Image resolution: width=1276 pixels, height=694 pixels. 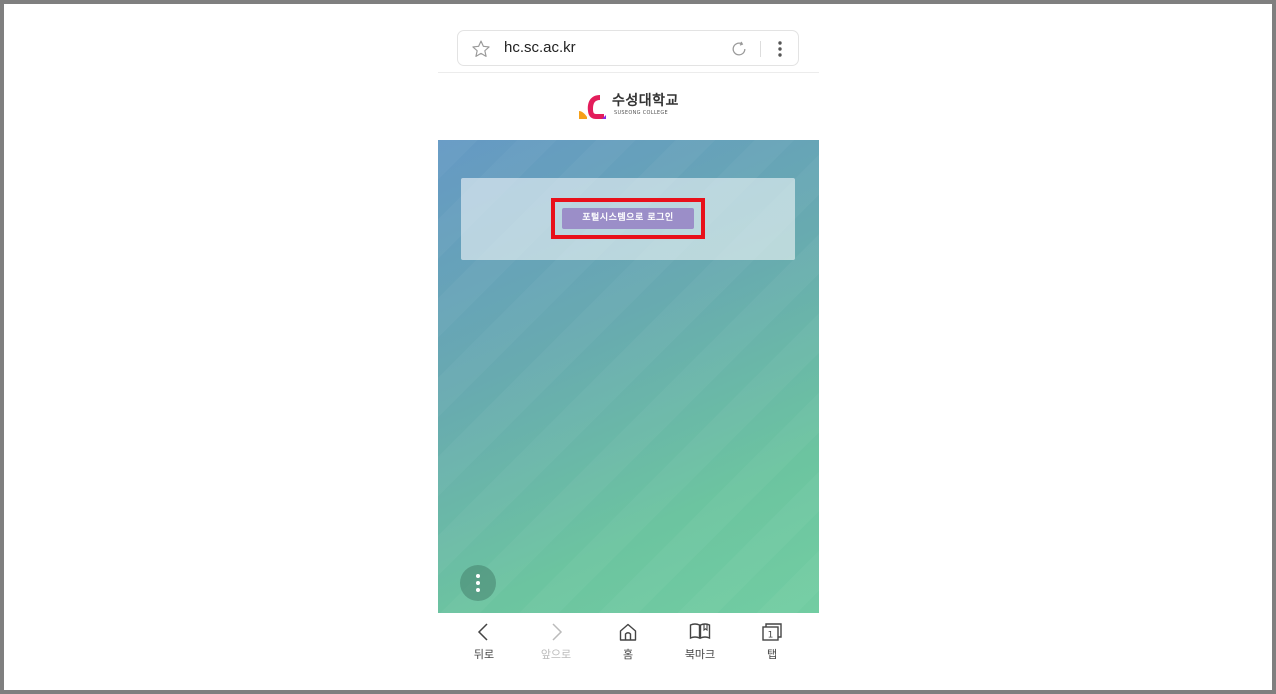 What do you see at coordinates (482, 632) in the screenshot?
I see `chevron-left-icon` at bounding box center [482, 632].